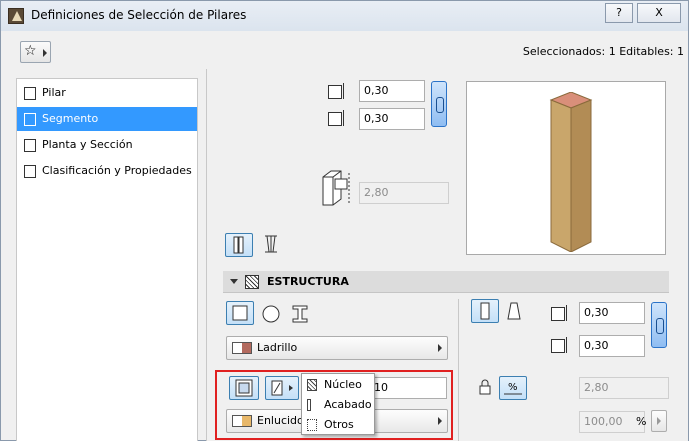  I want to click on menu-item-nucleo: Núcleo, so click(338, 385).